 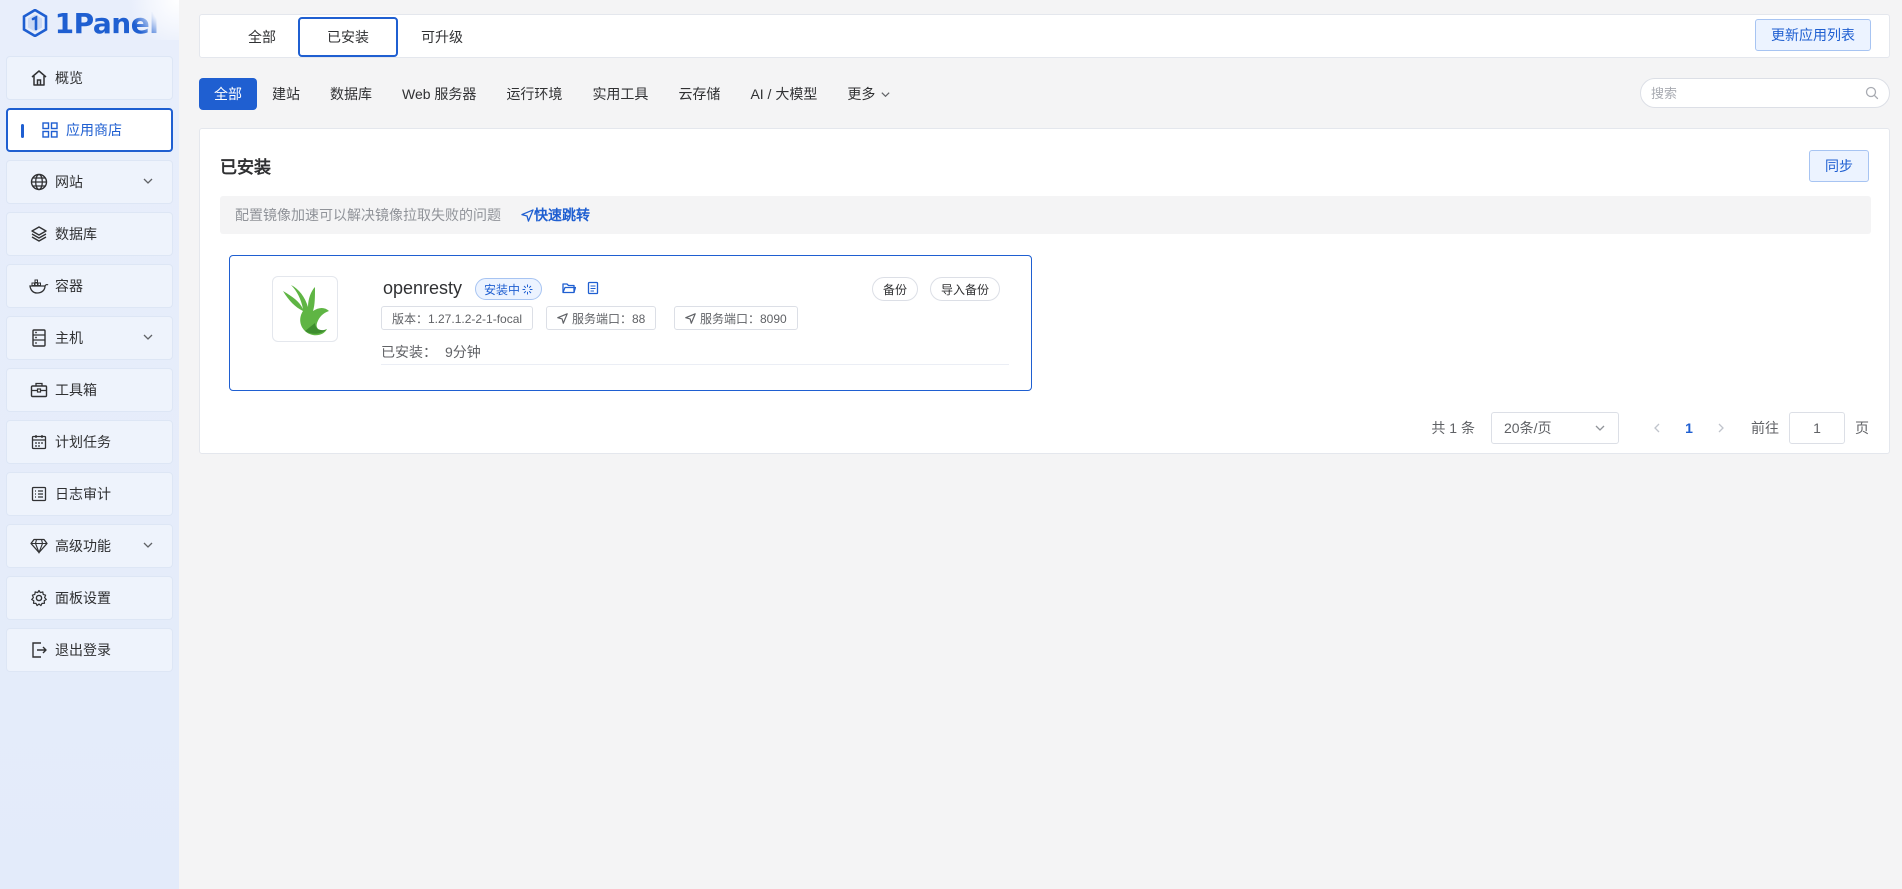 What do you see at coordinates (69, 338) in the screenshot?
I see `sidebar-item-label: 主机` at bounding box center [69, 338].